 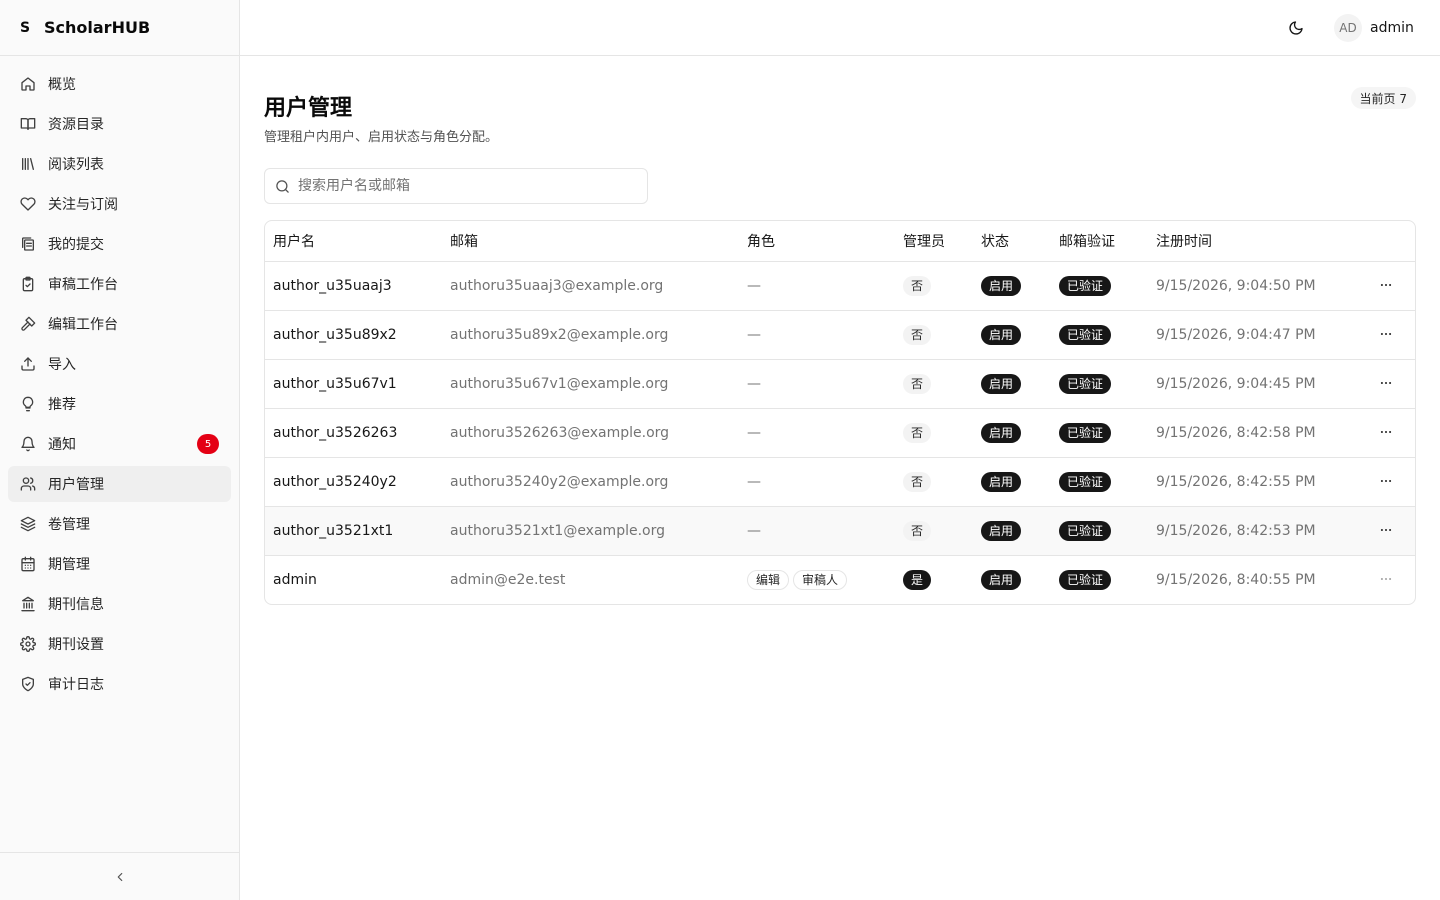 I want to click on username-cell: author_u35u67v1, so click(x=353, y=384).